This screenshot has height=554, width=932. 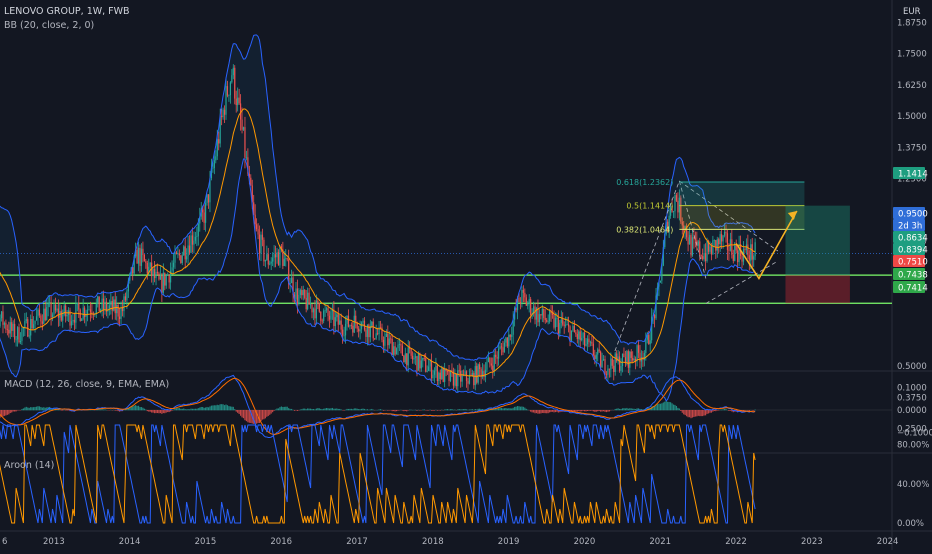 I want to click on macd-tick-label: 0.1000, so click(x=912, y=389).